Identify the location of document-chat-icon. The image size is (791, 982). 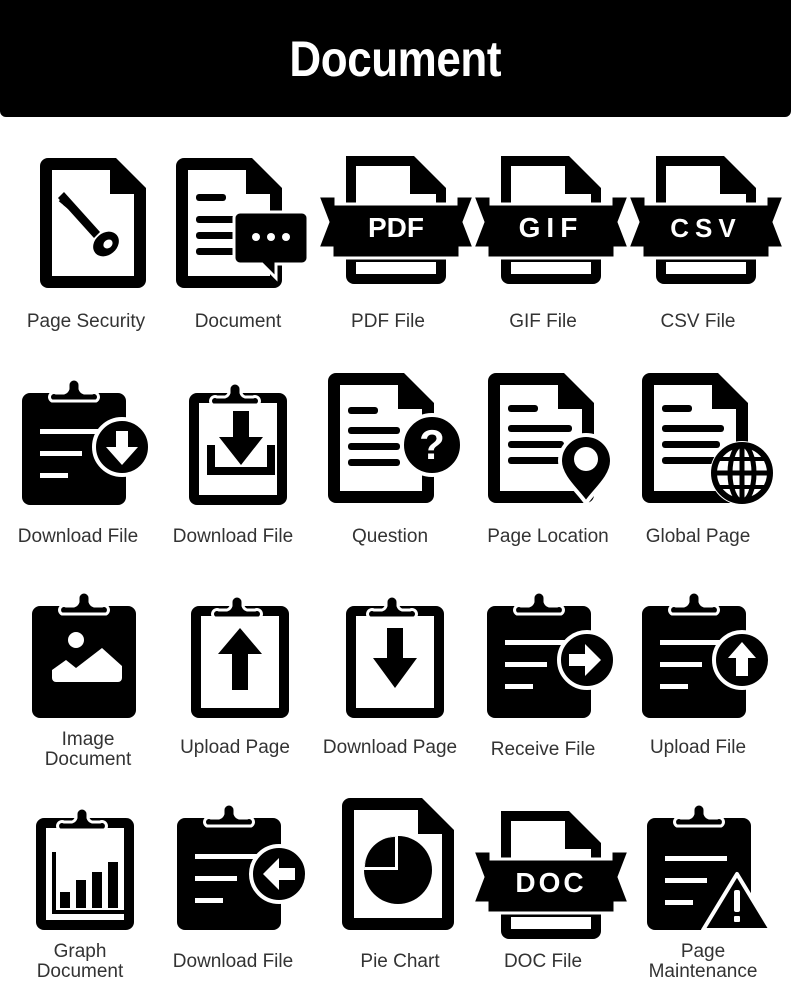
(243, 223).